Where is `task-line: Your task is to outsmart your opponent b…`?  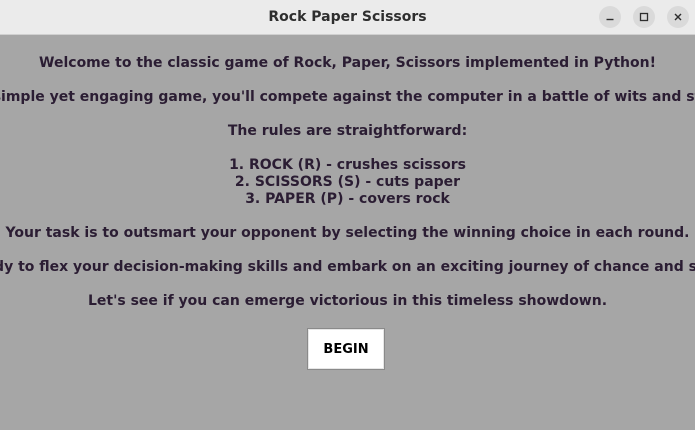
task-line: Your task is to outsmart your opponent b… is located at coordinates (347, 233).